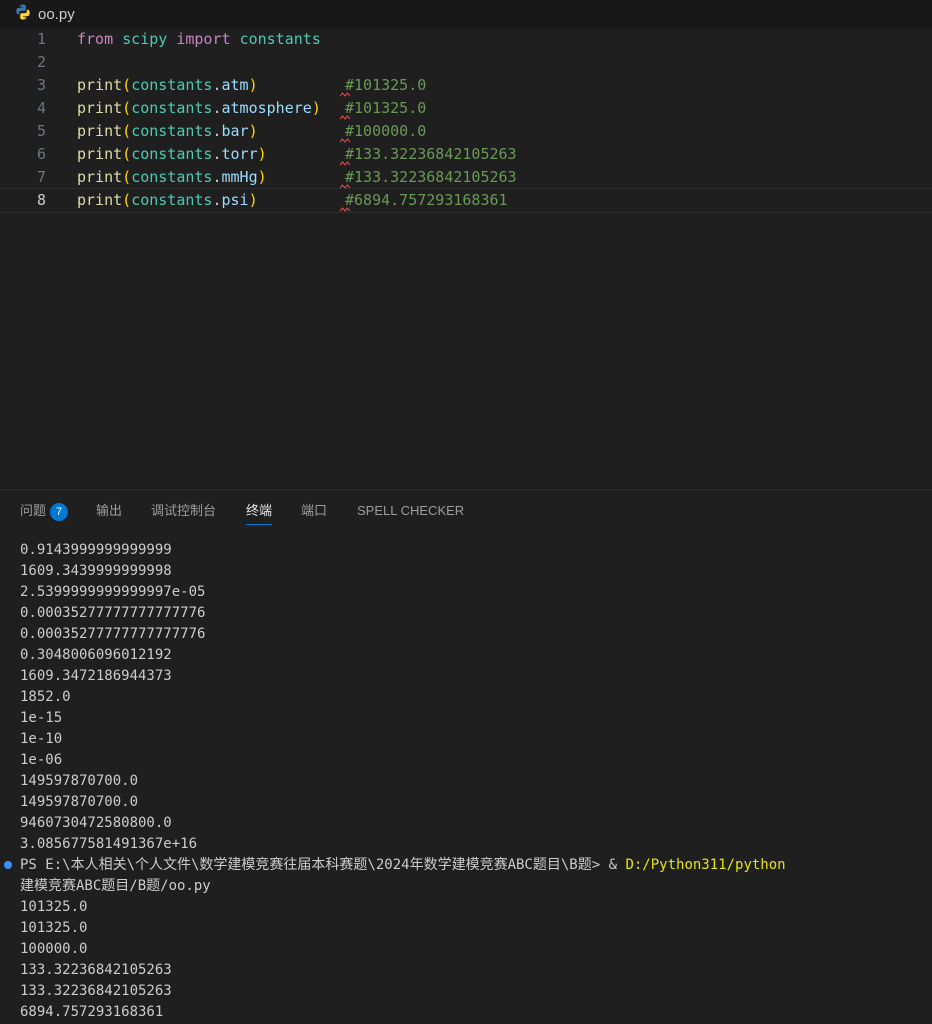  I want to click on line-number: 2, so click(41, 62).